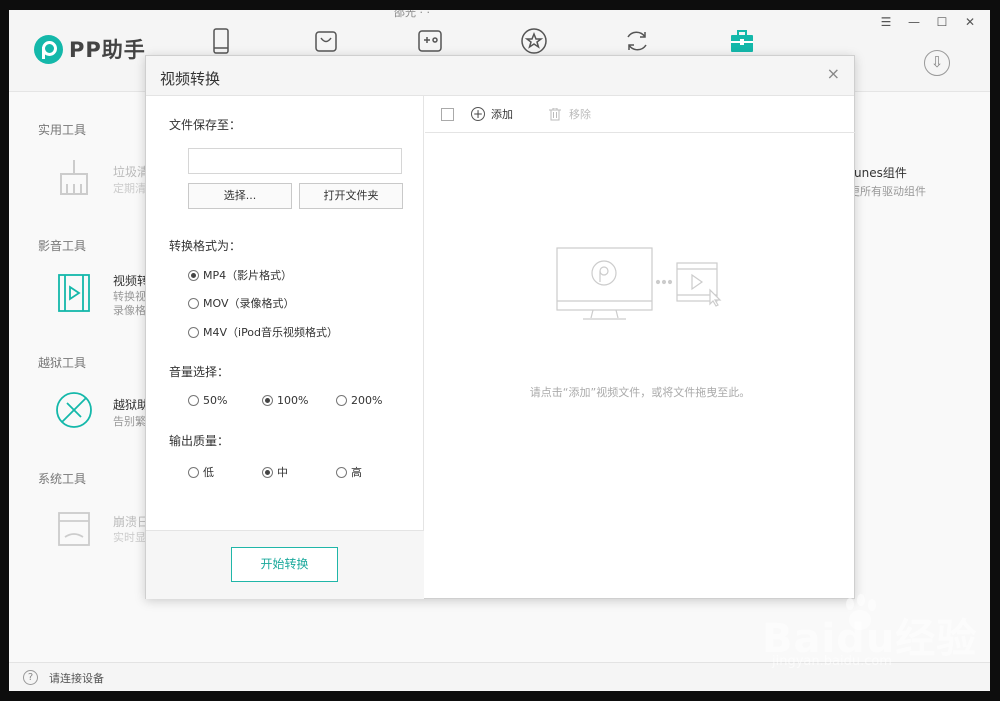 This screenshot has height=701, width=1000. I want to click on quality-radio-low: 低, so click(201, 472).